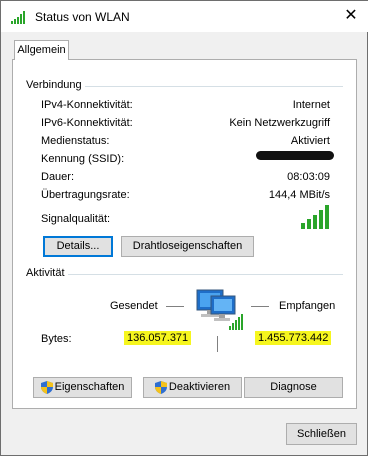 This screenshot has width=369, height=457. Describe the element at coordinates (315, 217) in the screenshot. I see `signal-quality-icon` at that location.